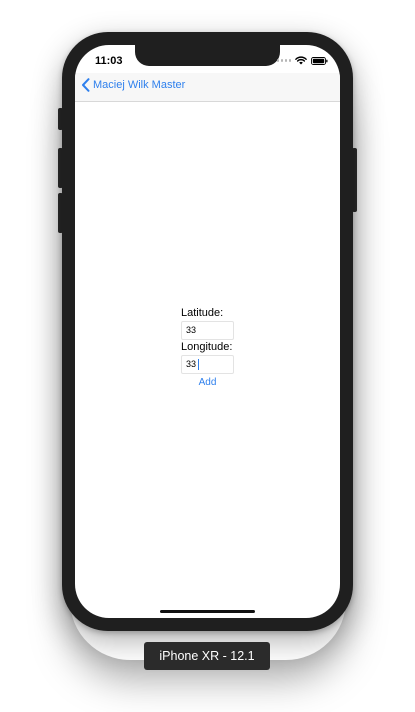  Describe the element at coordinates (109, 61) in the screenshot. I see `status-time: 11:03` at that location.